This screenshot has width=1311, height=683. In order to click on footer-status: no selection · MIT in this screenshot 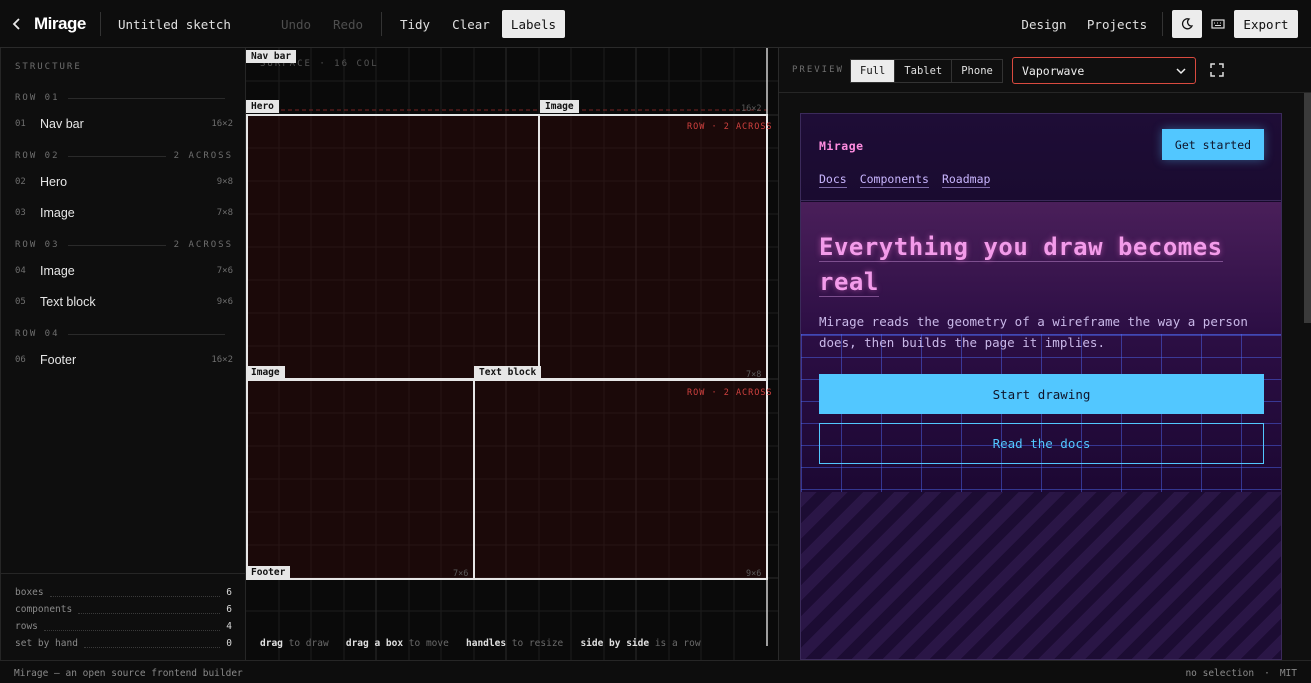, I will do `click(1241, 673)`.